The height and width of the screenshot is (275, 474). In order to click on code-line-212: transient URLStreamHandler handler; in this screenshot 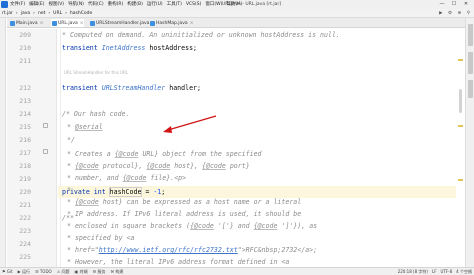, I will do `click(131, 88)`.